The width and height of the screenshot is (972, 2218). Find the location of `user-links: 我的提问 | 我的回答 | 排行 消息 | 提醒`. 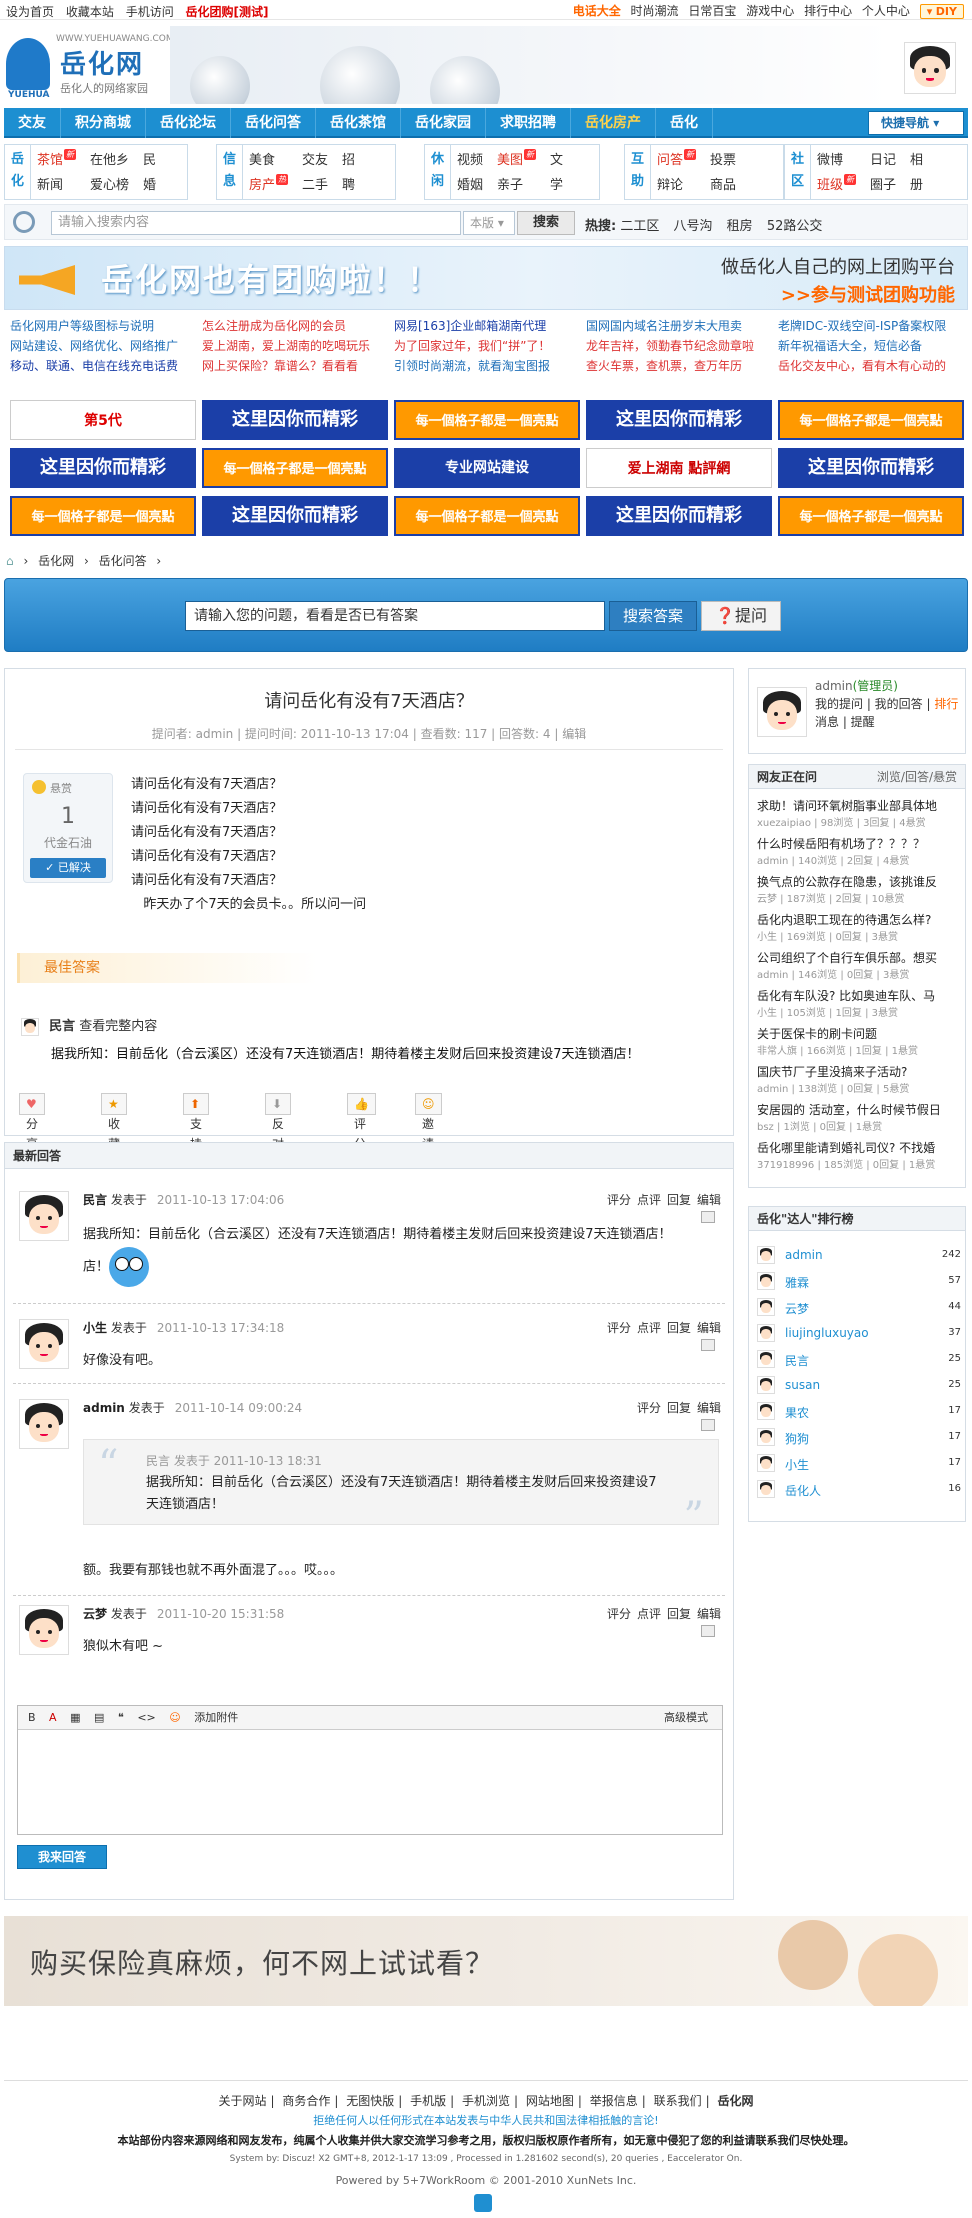

user-links: 我的提问 | 我的回答 | 排行 消息 | 提醒 is located at coordinates (889, 713).